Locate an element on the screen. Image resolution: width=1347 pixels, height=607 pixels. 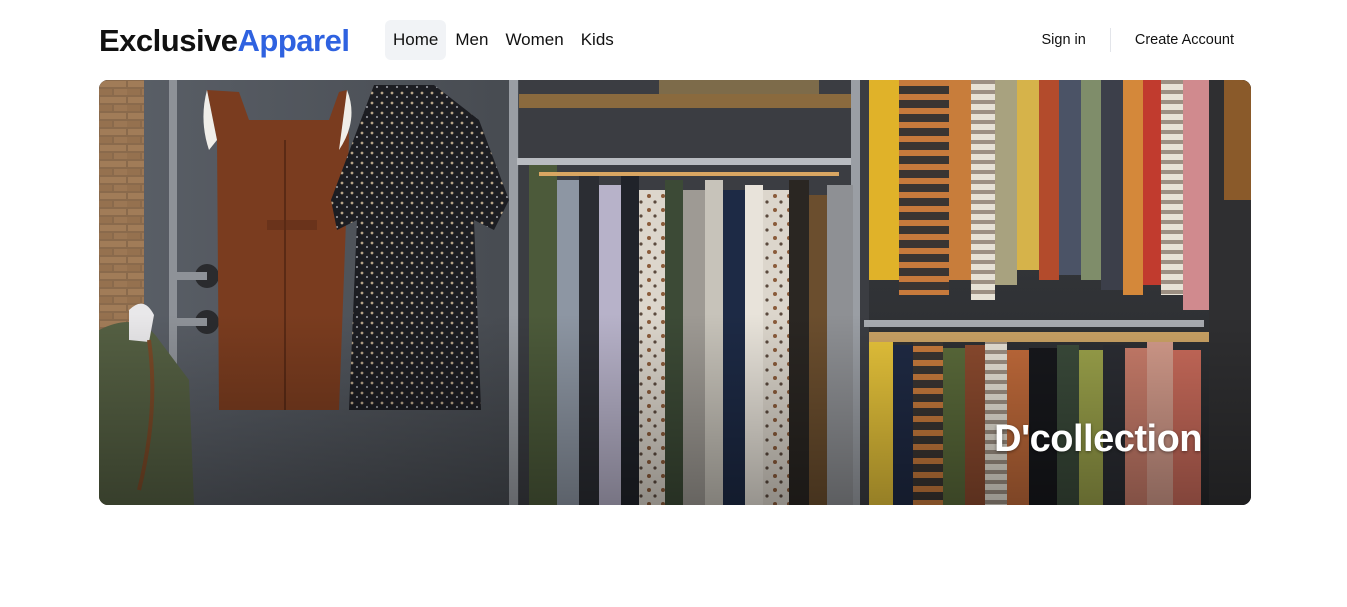
auth-divider is located at coordinates (1110, 40).